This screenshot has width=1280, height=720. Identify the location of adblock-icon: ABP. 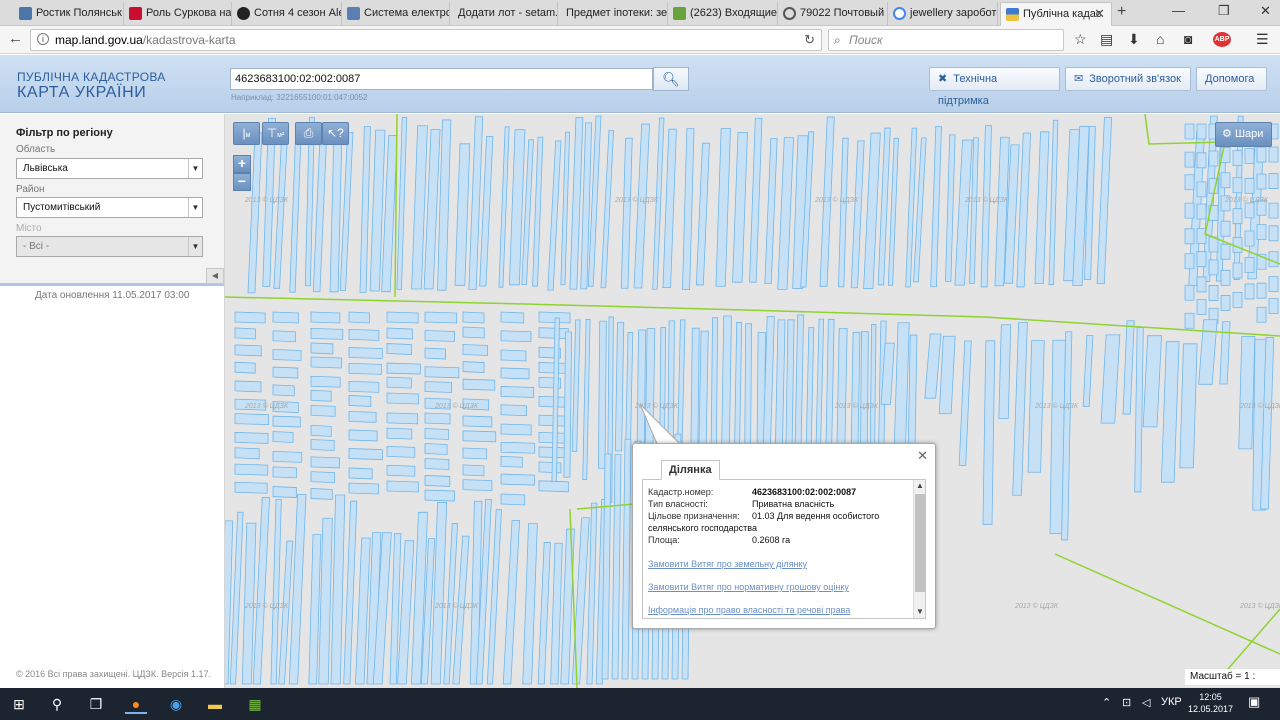
(1222, 39).